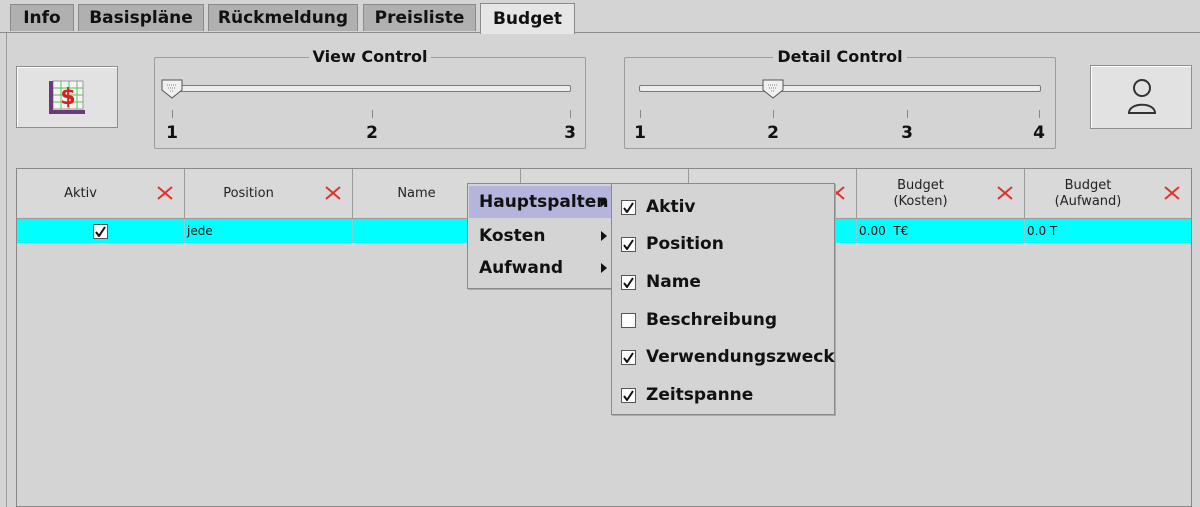 The image size is (1200, 507). I want to click on cell-position: jede, so click(269, 231).